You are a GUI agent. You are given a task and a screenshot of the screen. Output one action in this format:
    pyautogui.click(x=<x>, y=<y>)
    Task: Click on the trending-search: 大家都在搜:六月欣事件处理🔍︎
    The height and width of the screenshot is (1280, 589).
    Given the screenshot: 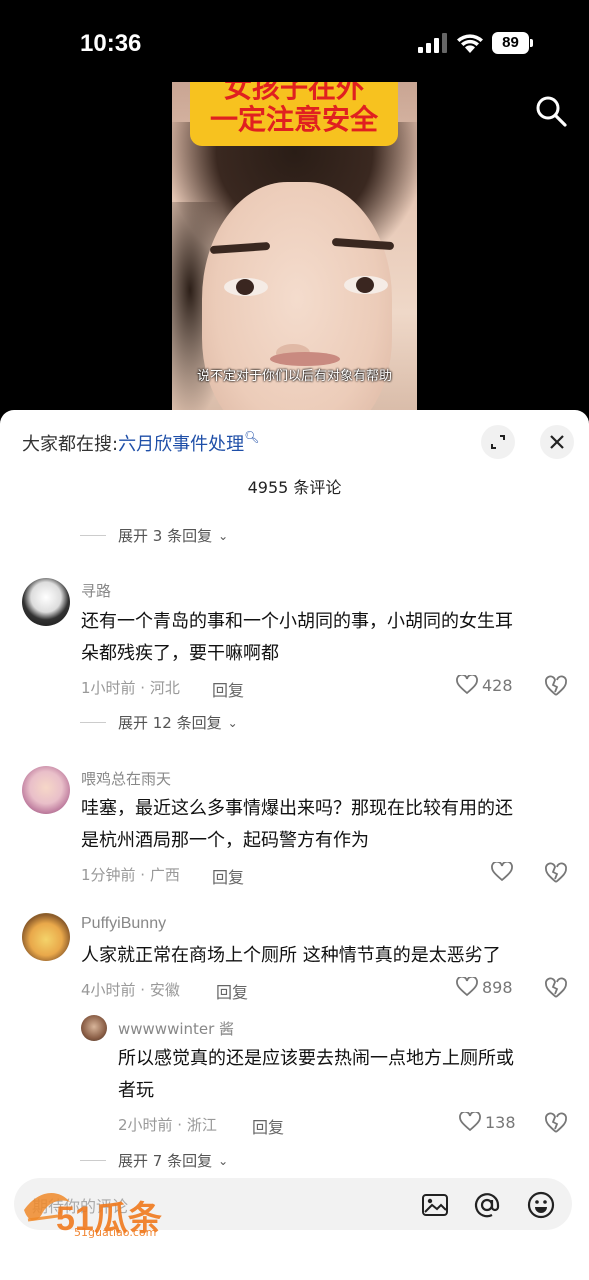 What is the action you would take?
    pyautogui.click(x=140, y=443)
    